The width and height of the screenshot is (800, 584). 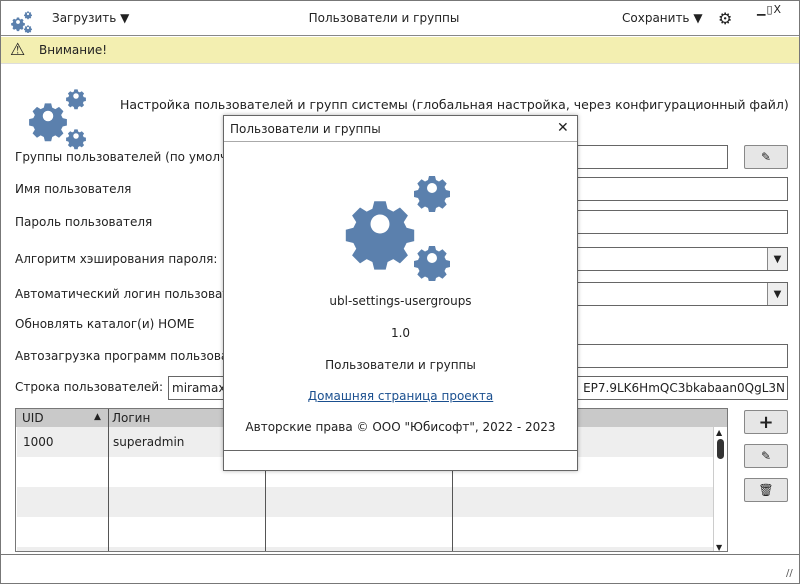 I want to click on add-user-button: +, so click(x=766, y=422).